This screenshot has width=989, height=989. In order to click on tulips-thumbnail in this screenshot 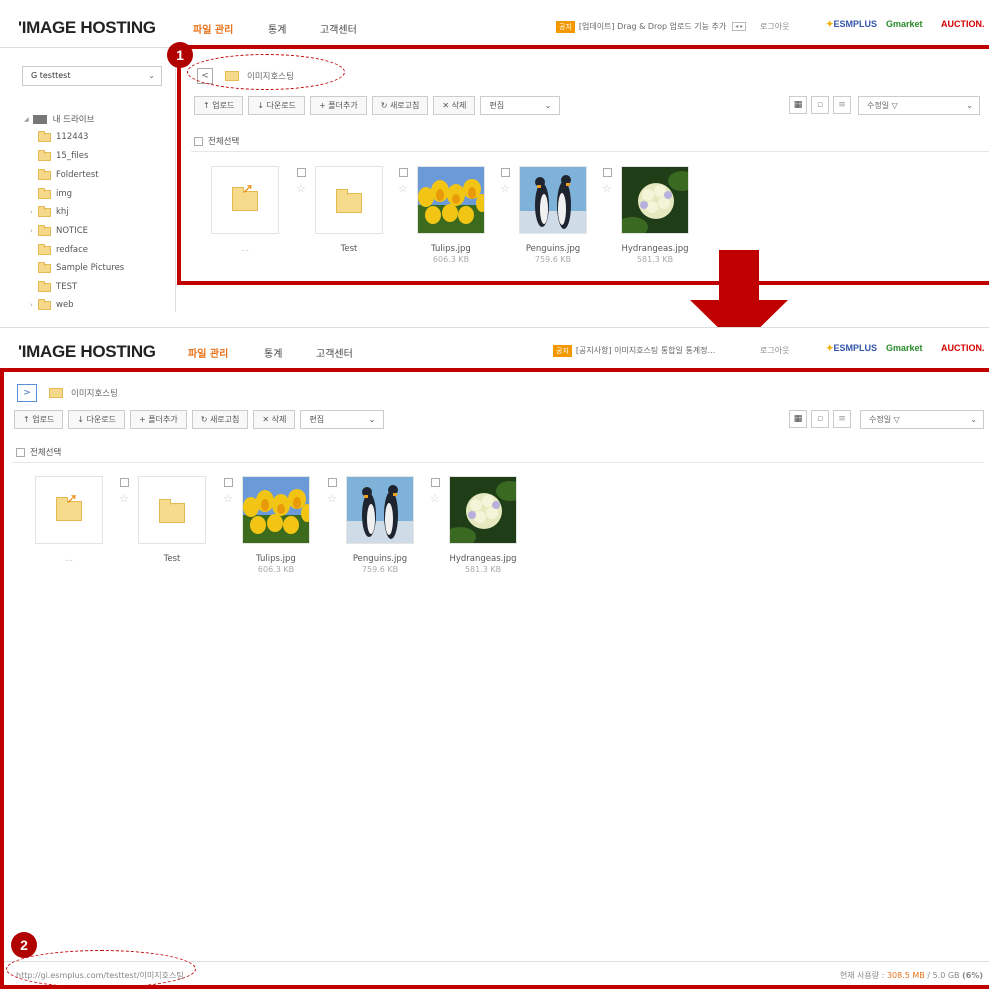, I will do `click(451, 200)`.